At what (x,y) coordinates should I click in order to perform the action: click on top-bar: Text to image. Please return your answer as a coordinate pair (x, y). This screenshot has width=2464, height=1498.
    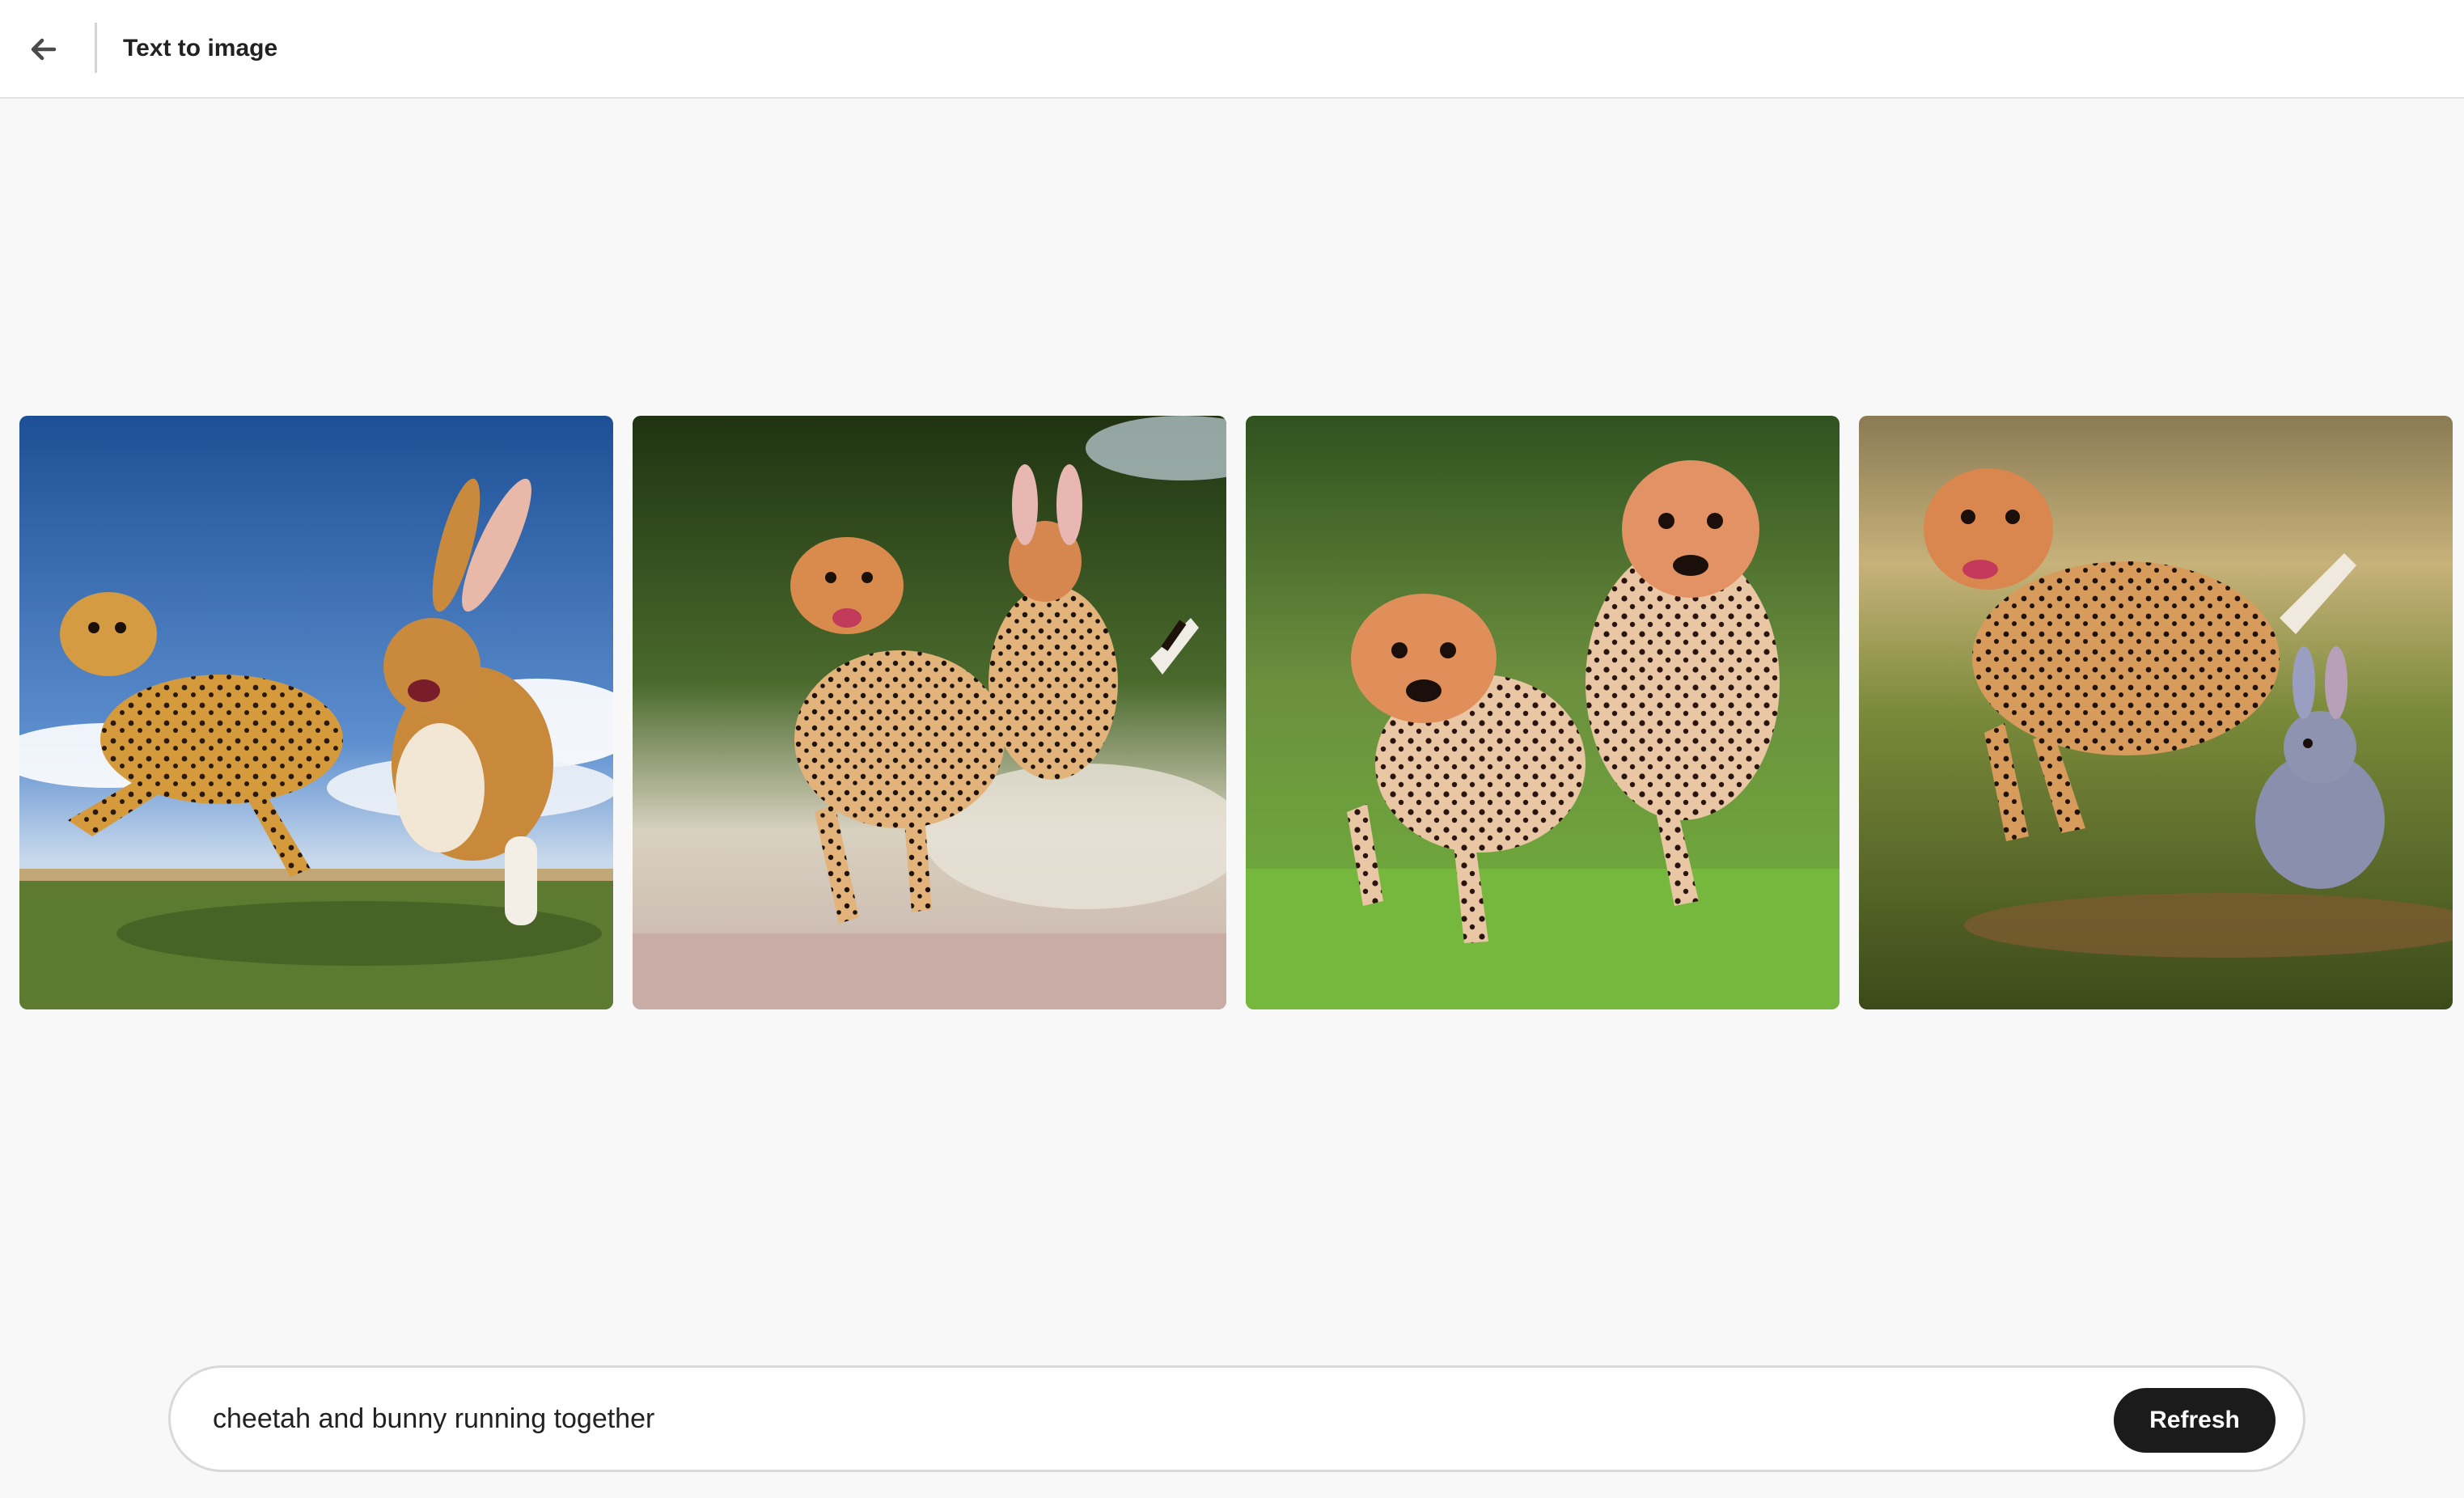
    Looking at the image, I should click on (1232, 49).